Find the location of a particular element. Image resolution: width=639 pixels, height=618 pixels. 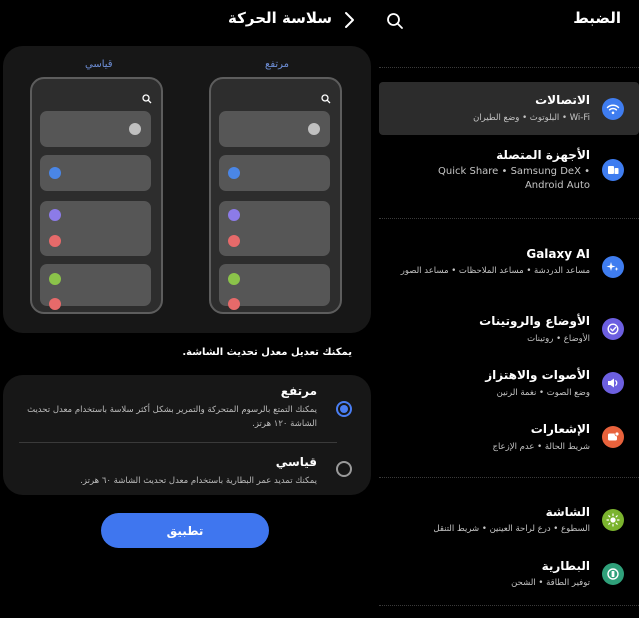

item-title: الأوضاع والروتينات is located at coordinates (534, 321).